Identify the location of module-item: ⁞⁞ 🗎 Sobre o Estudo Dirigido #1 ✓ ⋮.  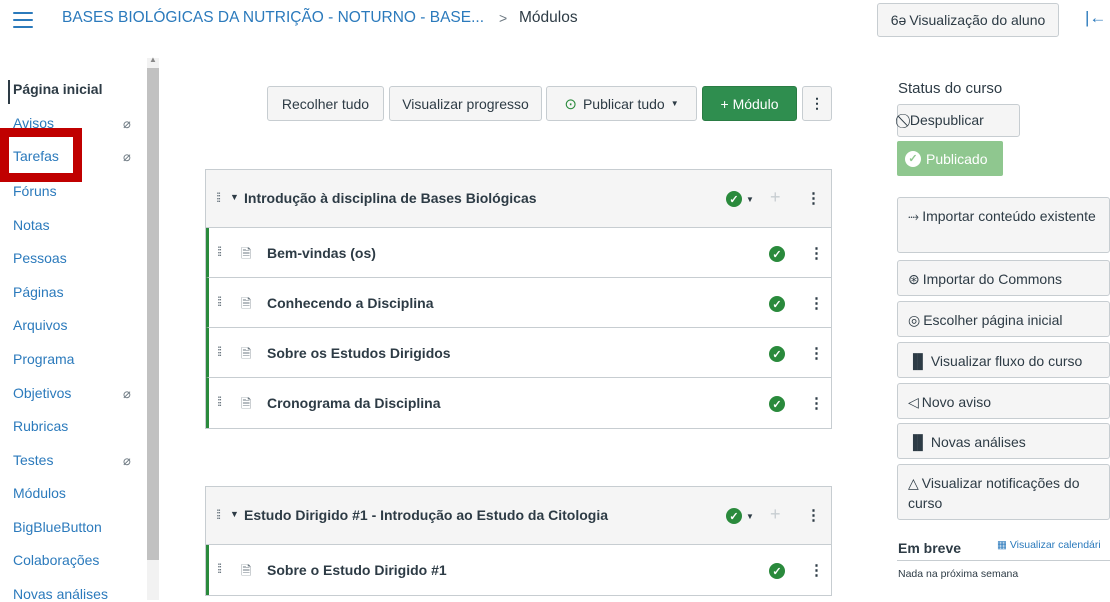
(518, 570).